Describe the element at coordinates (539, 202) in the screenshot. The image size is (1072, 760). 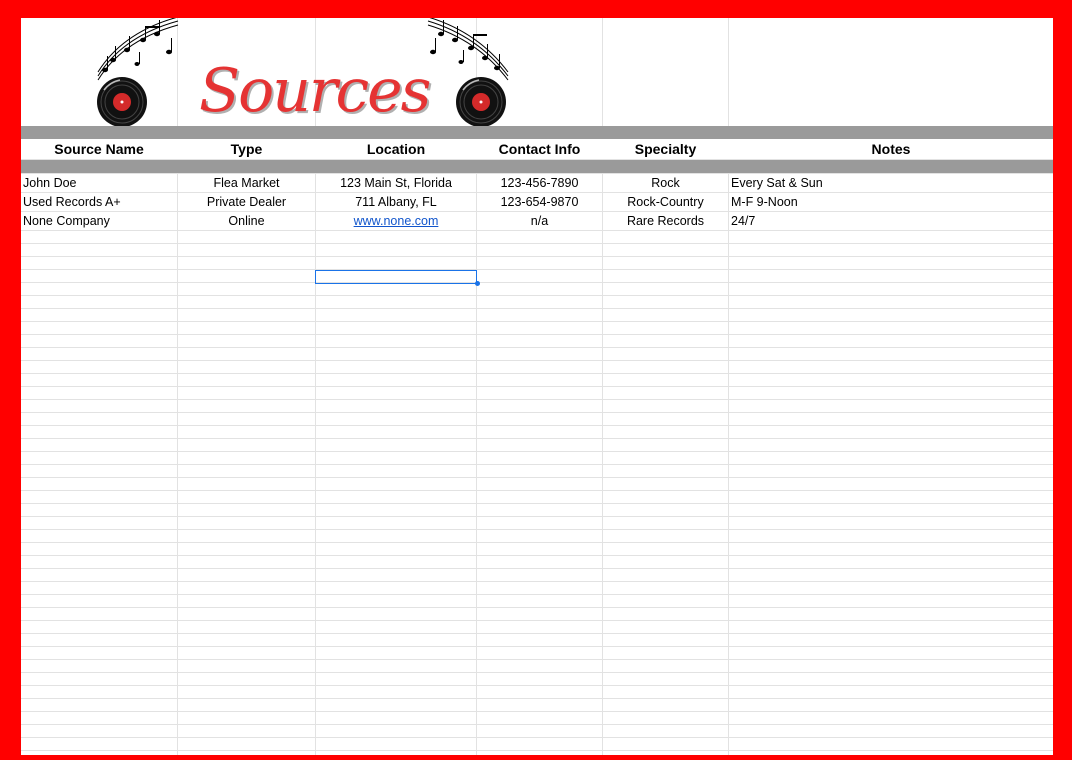
I see `cell-contact: 123-654-9870` at that location.